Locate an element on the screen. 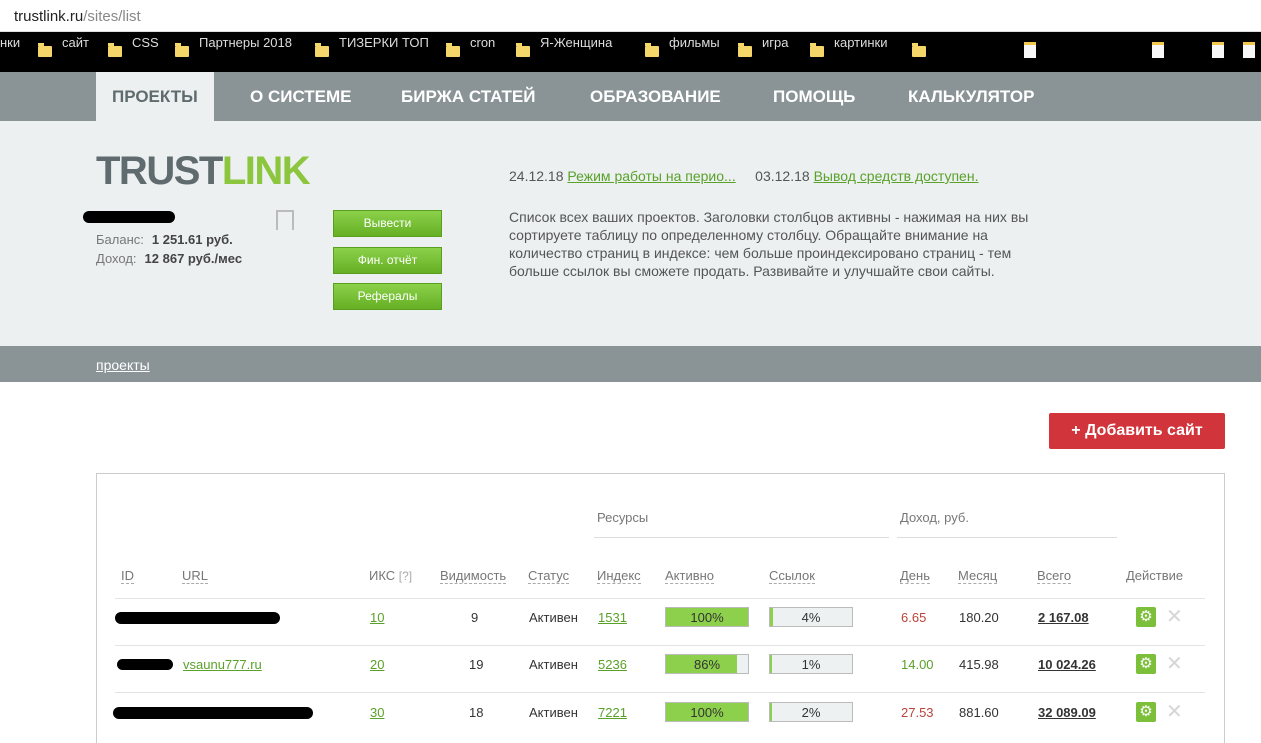  nav-about: О системе is located at coordinates (301, 96).